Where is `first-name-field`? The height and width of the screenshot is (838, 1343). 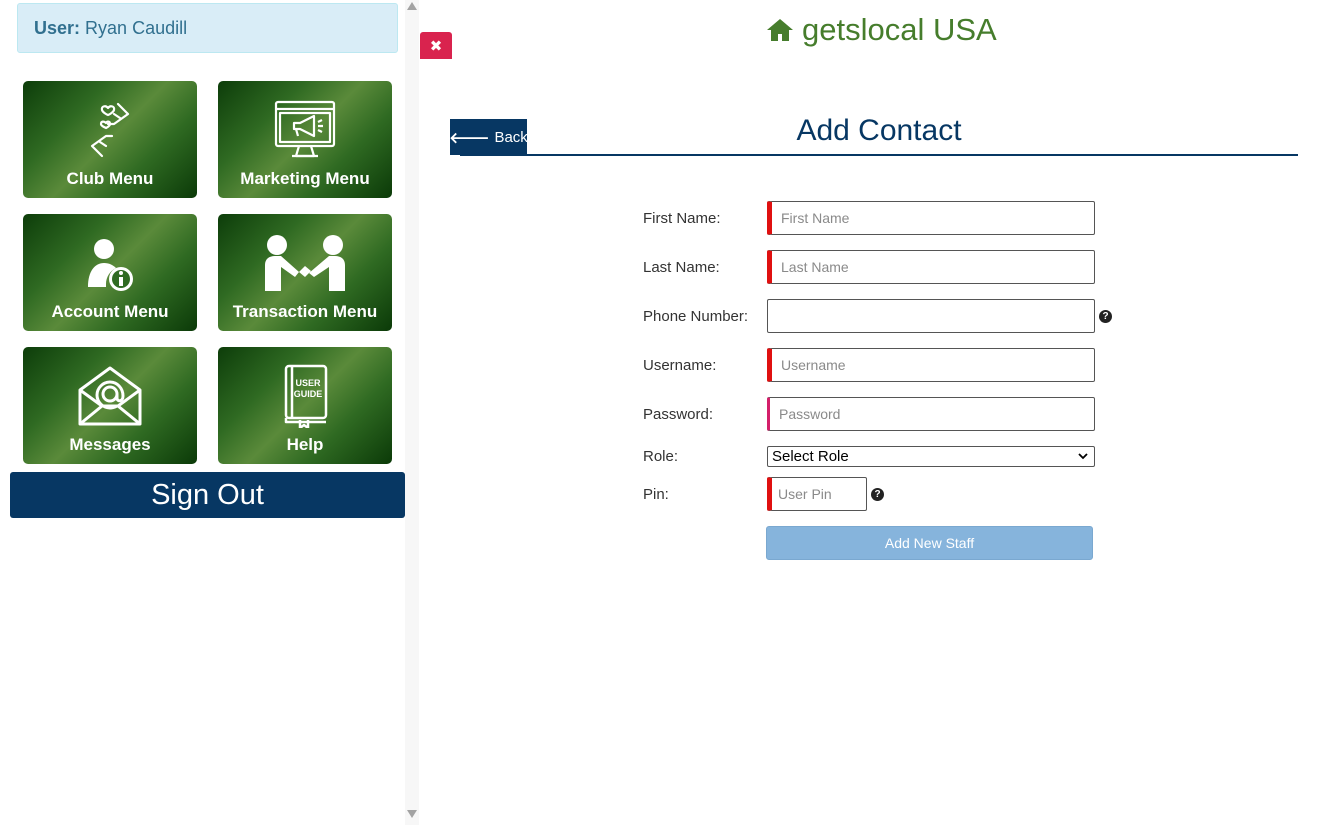
first-name-field is located at coordinates (931, 218).